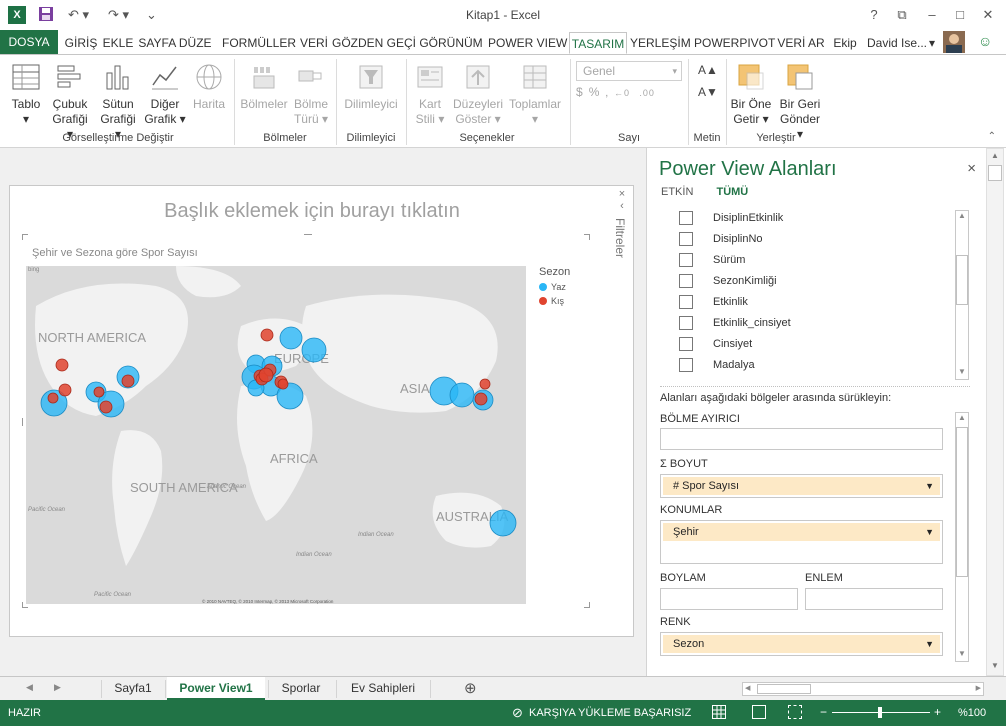 Image resolution: width=1006 pixels, height=726 pixels. I want to click on send-backward-button: Bir Geri Gönder ▾, so click(800, 101).